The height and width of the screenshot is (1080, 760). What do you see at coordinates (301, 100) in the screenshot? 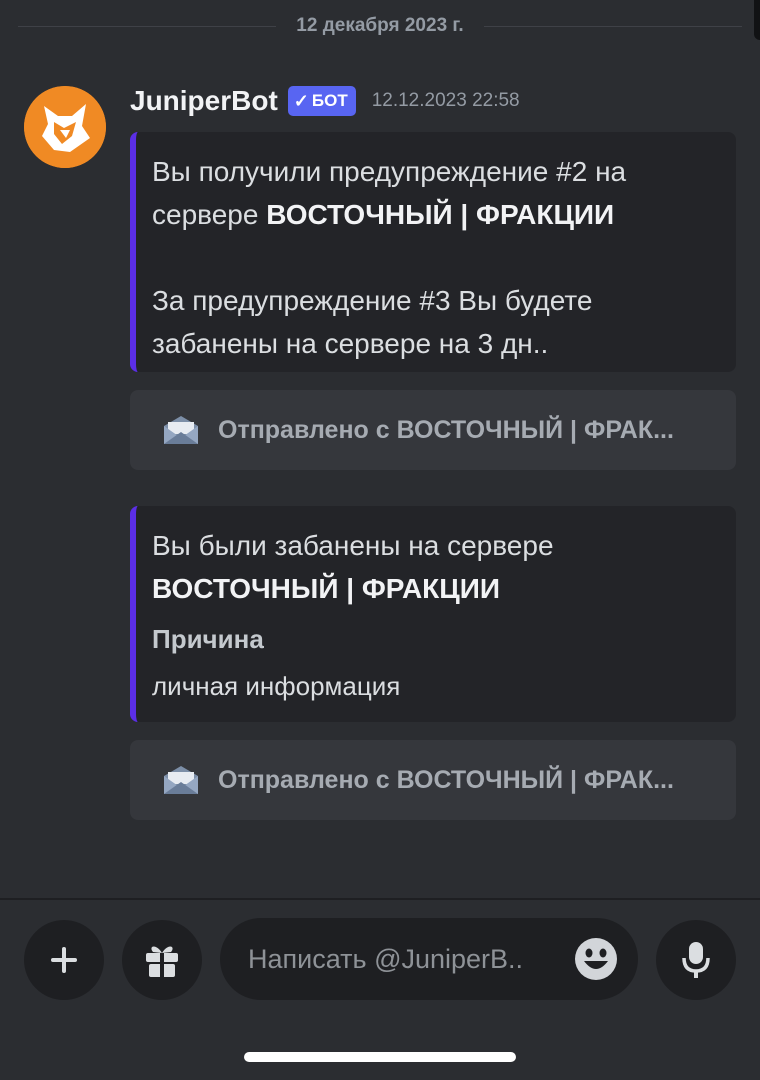
I see `verified-check-icon: ✓` at bounding box center [301, 100].